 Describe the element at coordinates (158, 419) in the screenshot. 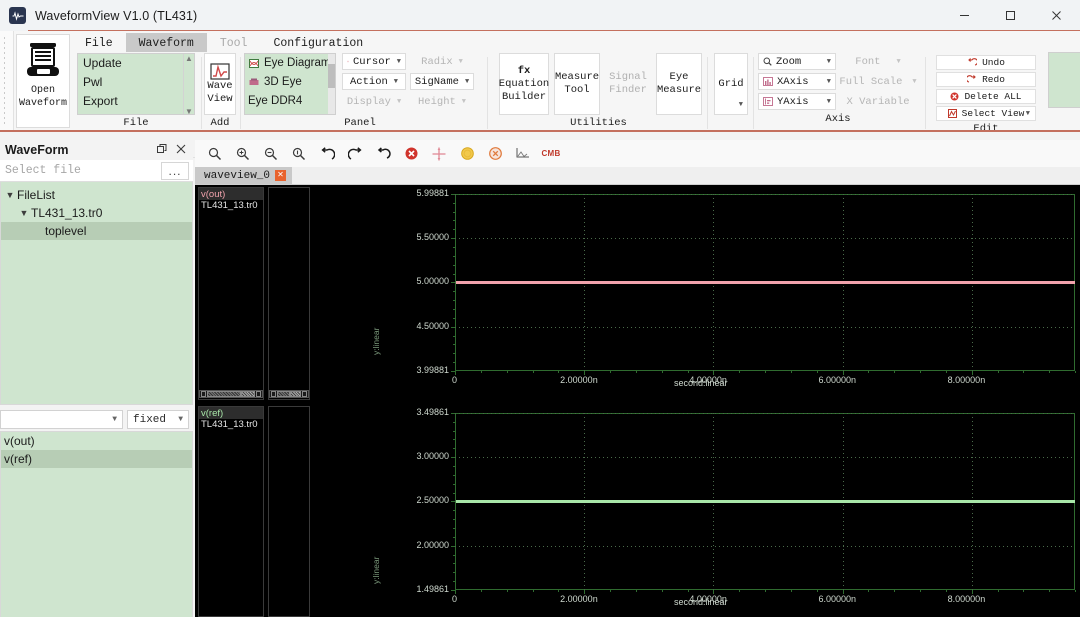

I see `scale-mode-combo: fixed ▼` at that location.